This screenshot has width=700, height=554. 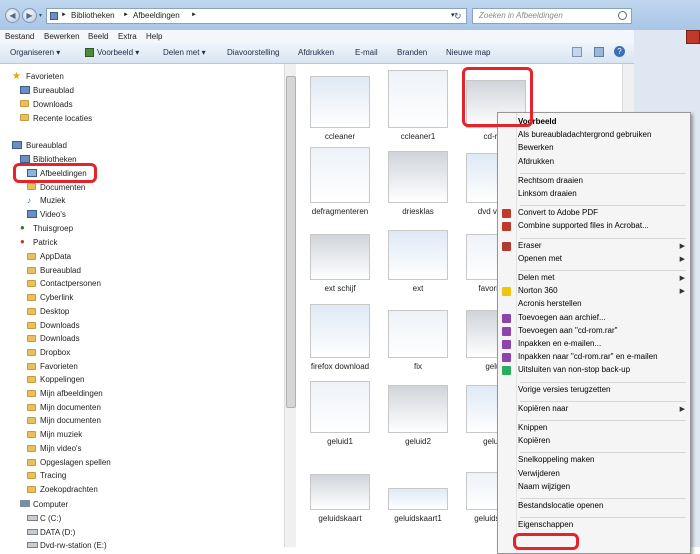 What do you see at coordinates (545, 524) in the screenshot?
I see `context-menu-item: Eigenschappen` at bounding box center [545, 524].